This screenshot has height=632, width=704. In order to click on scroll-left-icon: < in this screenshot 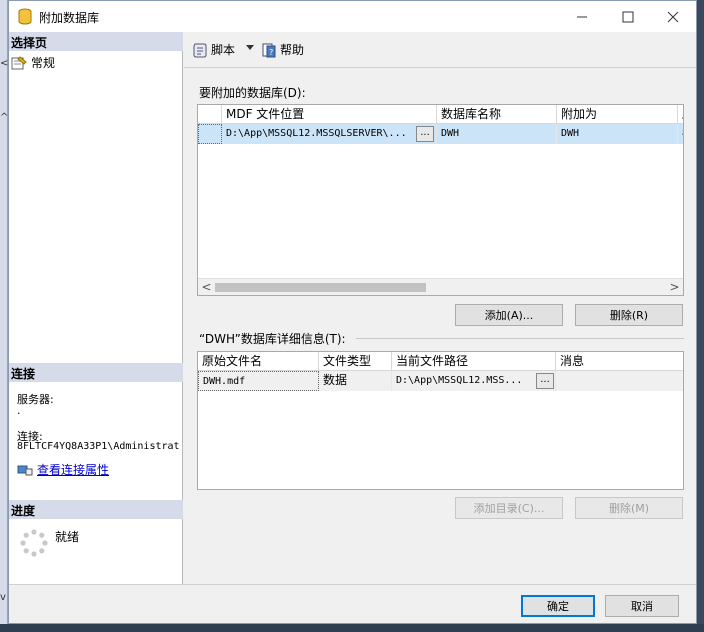, I will do `click(206, 287)`.